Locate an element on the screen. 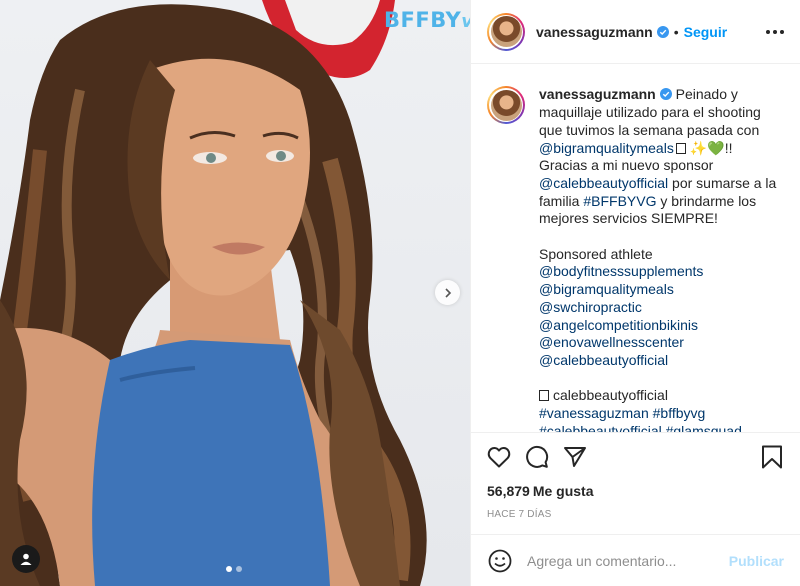 The image size is (800, 586). post-timestamp: HACE 7 DÍAS is located at coordinates (635, 517).